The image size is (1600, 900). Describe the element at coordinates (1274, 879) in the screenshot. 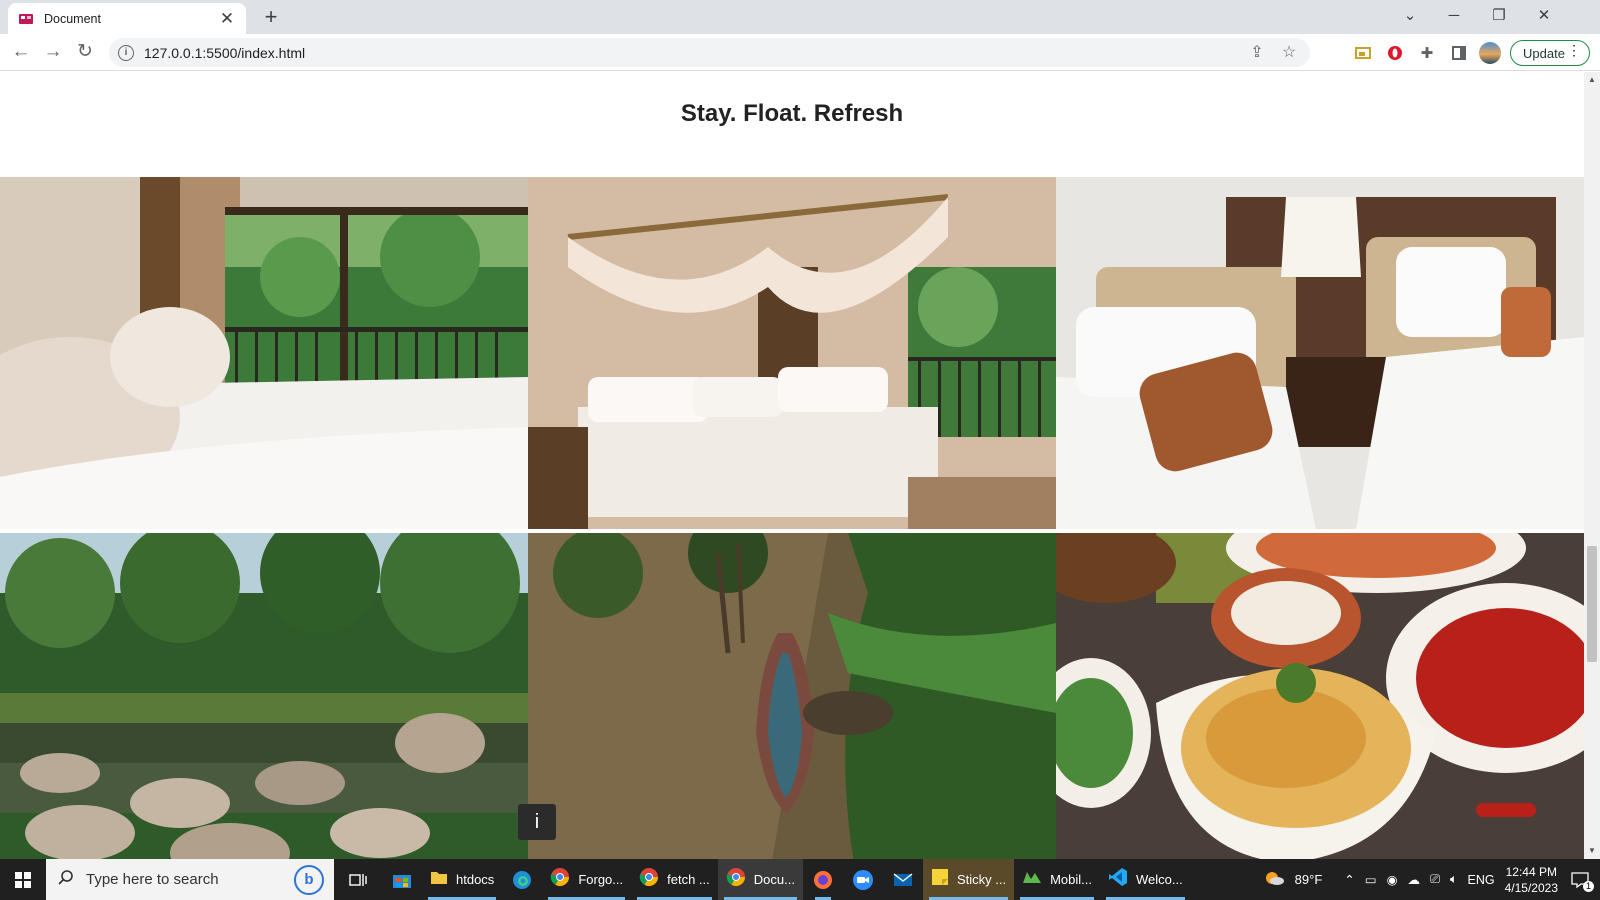

I see `weather-icon` at that location.